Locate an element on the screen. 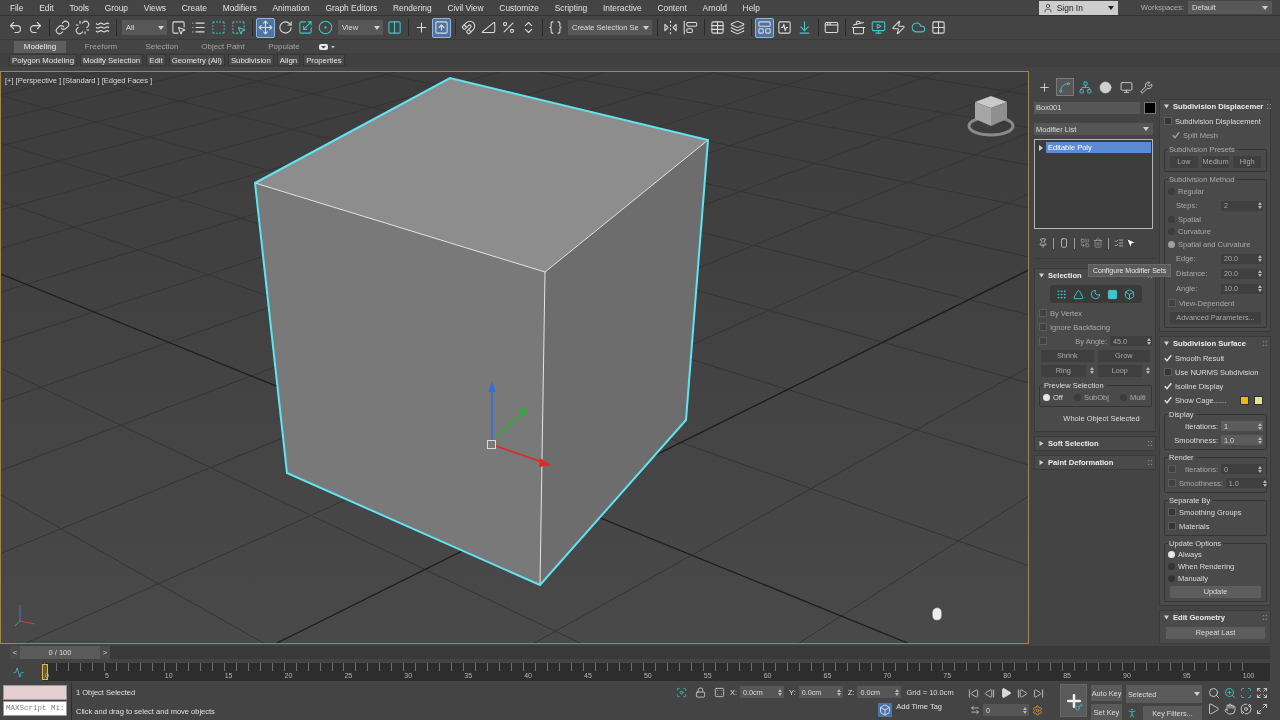 The width and height of the screenshot is (1280, 720). left-right-arrows-icon is located at coordinates (975, 710).